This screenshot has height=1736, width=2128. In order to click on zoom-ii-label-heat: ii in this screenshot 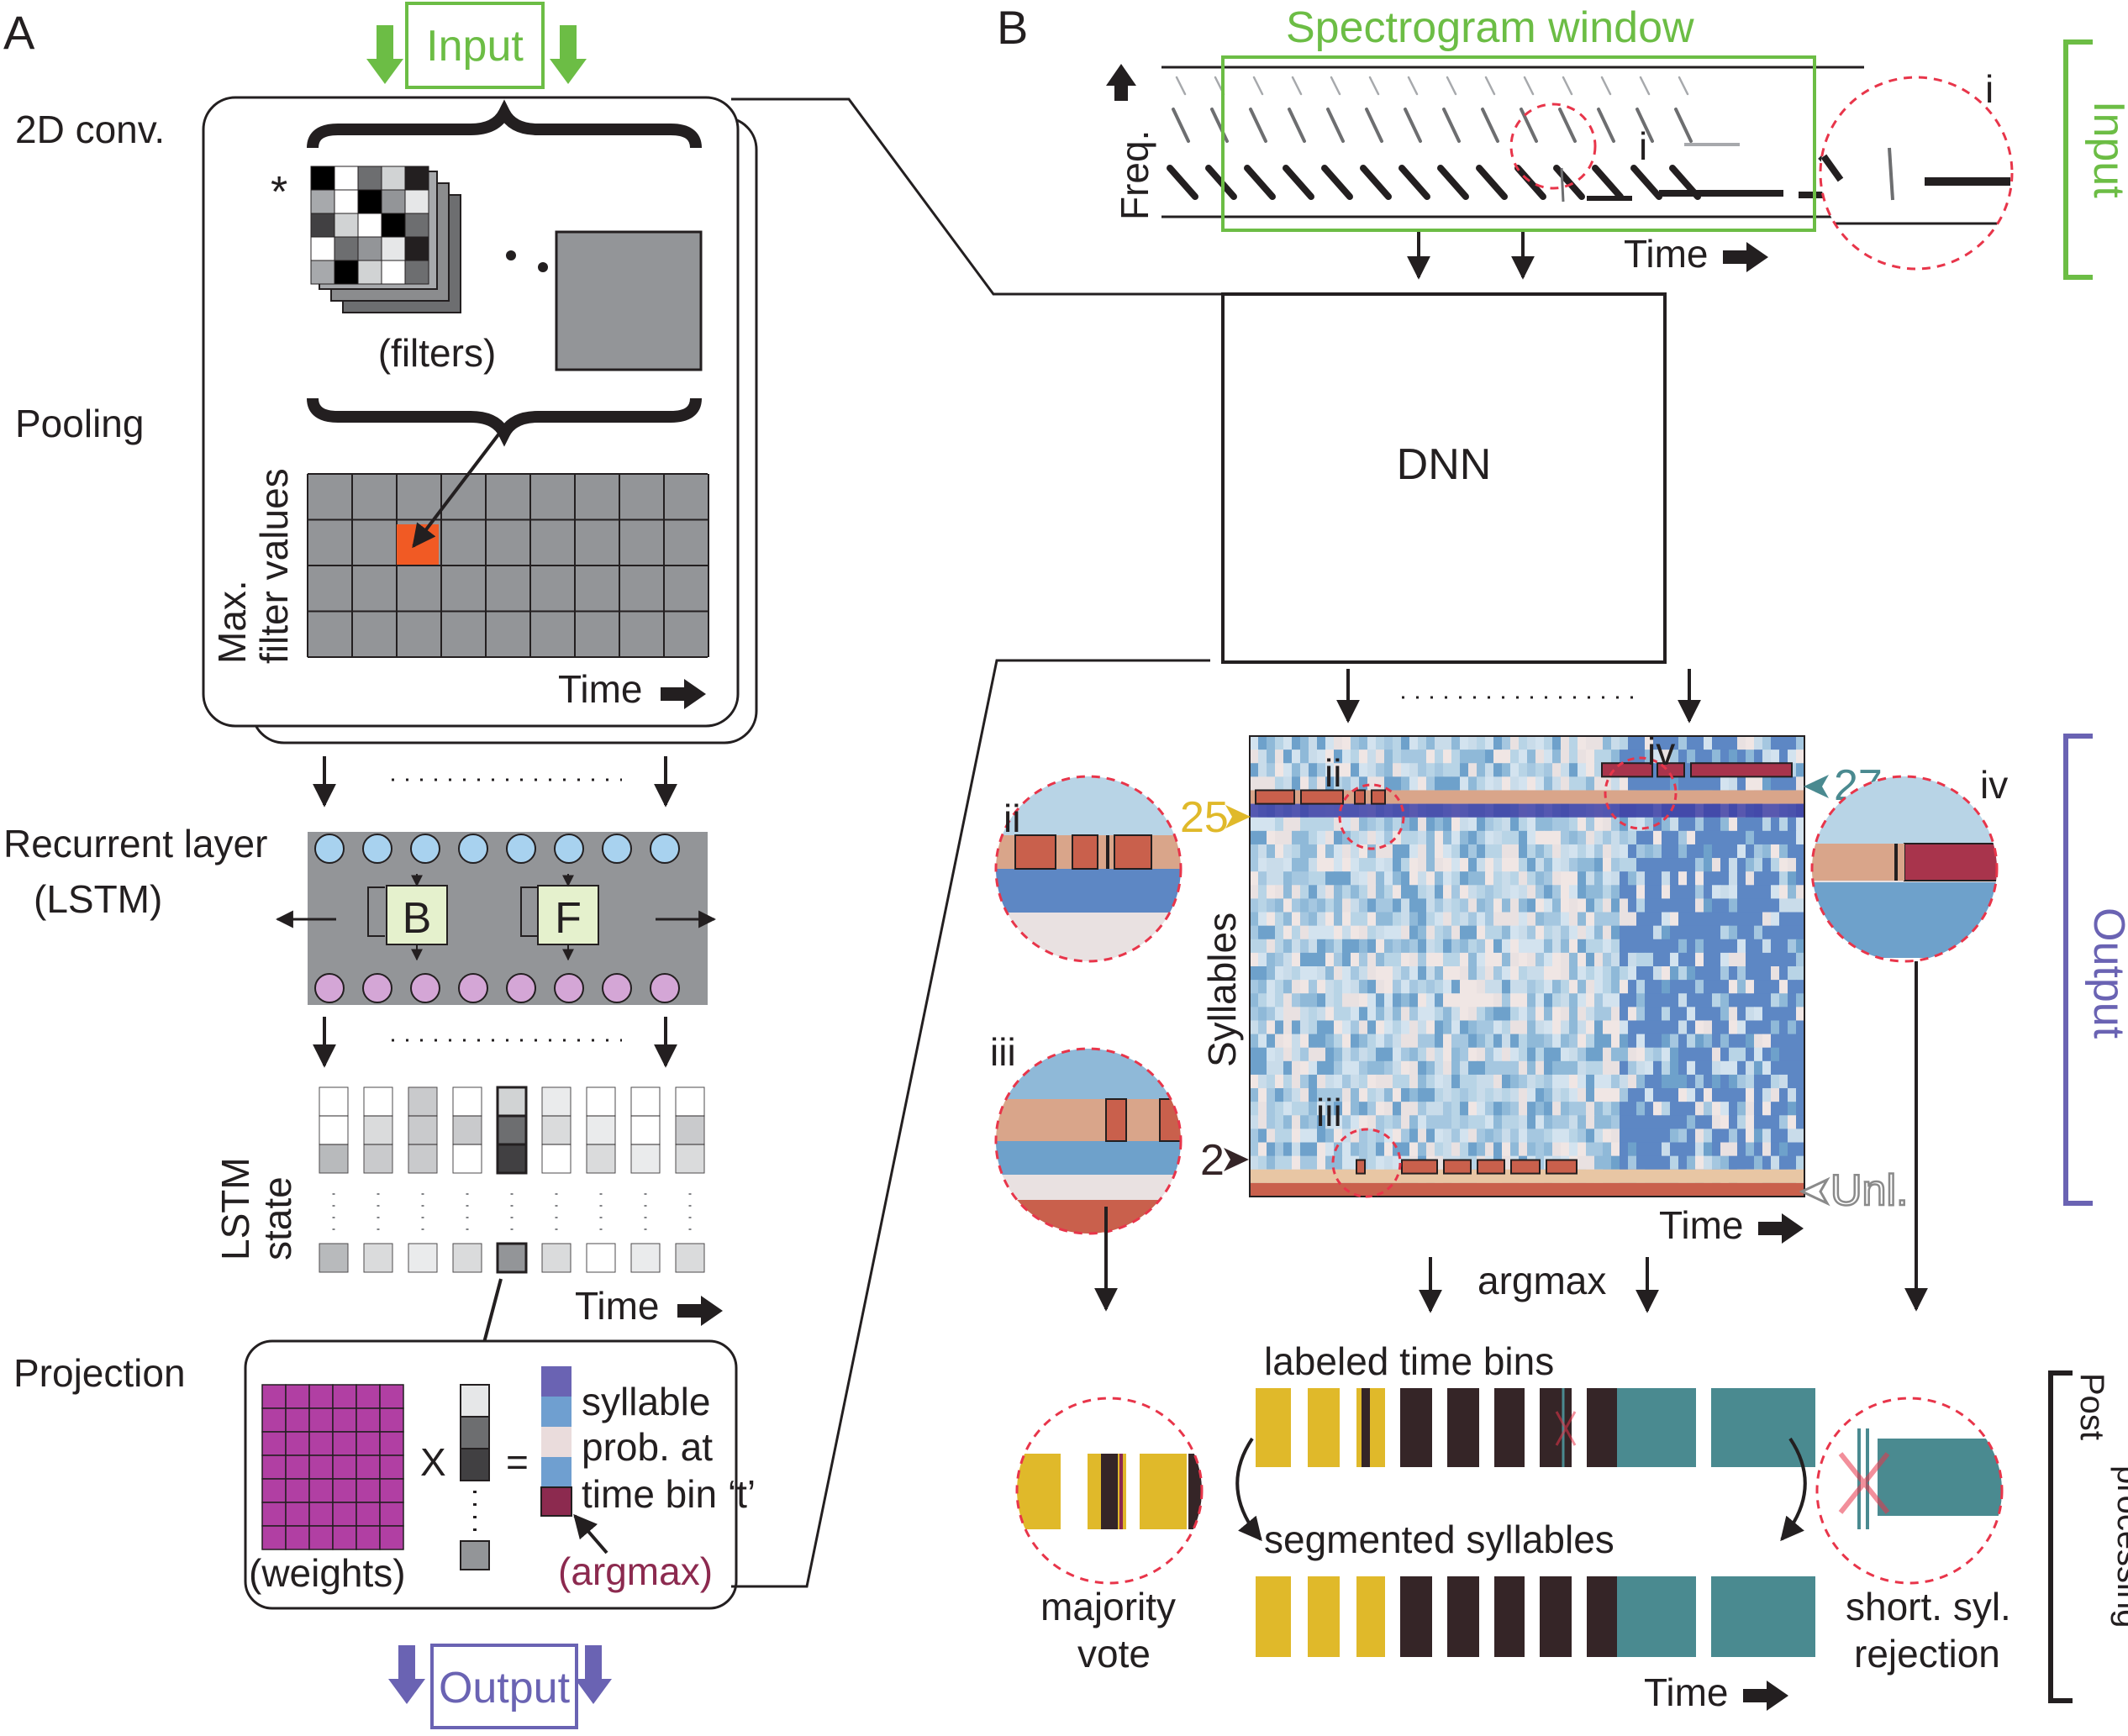, I will do `click(1333, 773)`.